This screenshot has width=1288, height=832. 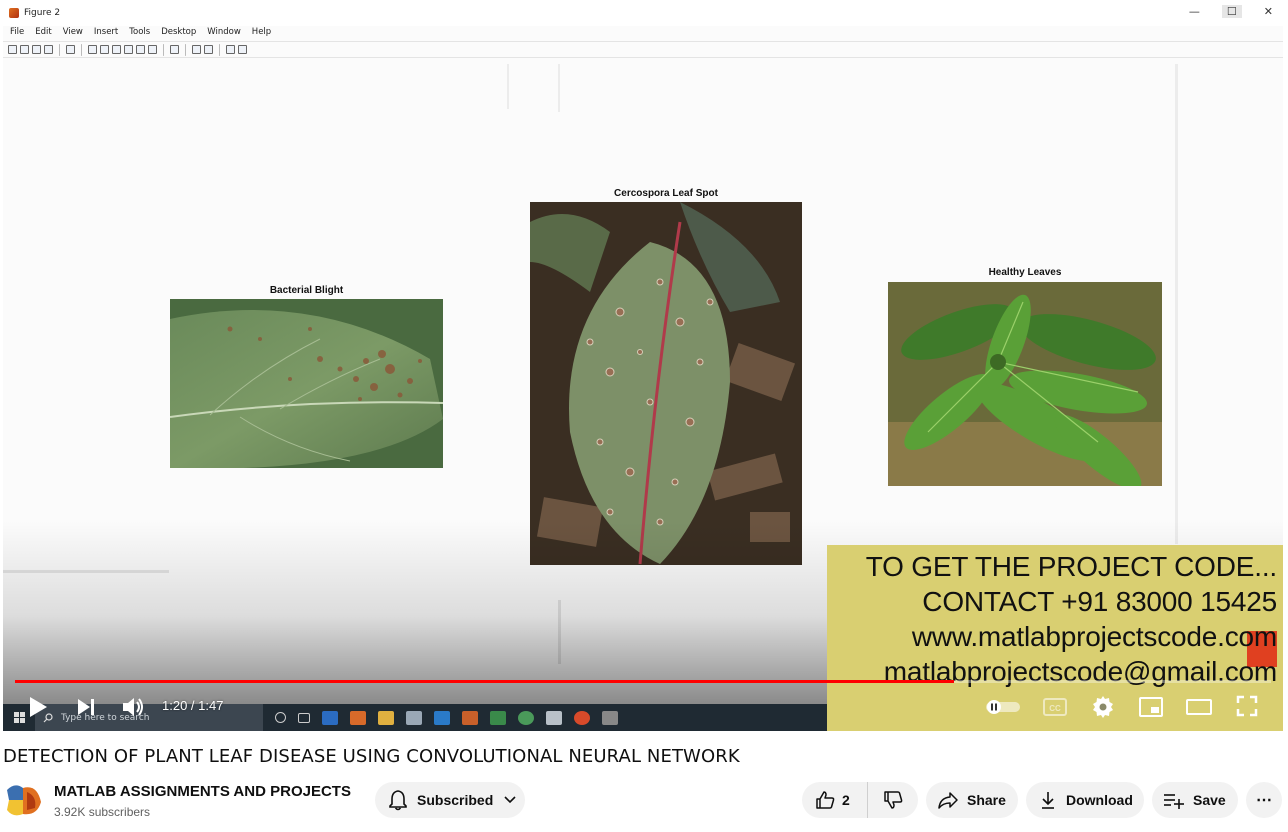 What do you see at coordinates (174, 49) in the screenshot?
I see `link-icon` at bounding box center [174, 49].